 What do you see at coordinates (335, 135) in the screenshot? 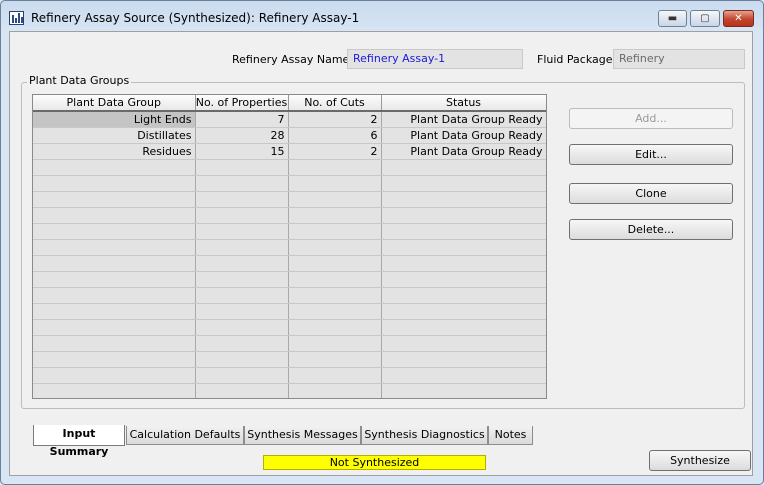
I see `table-cell: 6` at bounding box center [335, 135].